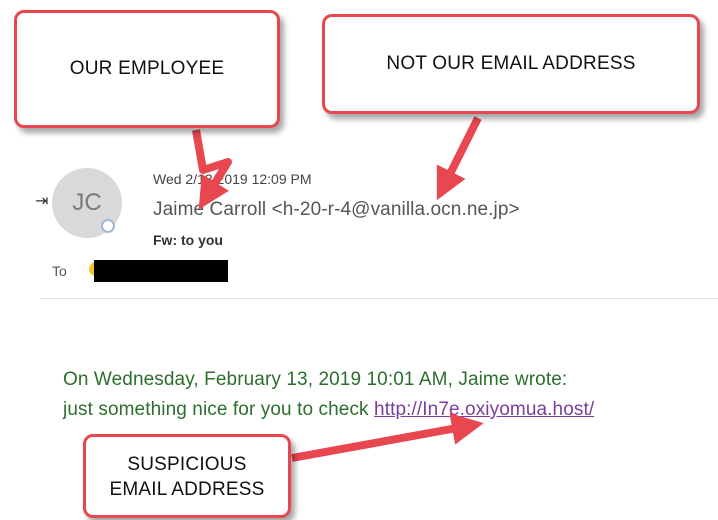  What do you see at coordinates (187, 489) in the screenshot?
I see `callout-suspicious-line2: EMAIL ADDRESS` at bounding box center [187, 489].